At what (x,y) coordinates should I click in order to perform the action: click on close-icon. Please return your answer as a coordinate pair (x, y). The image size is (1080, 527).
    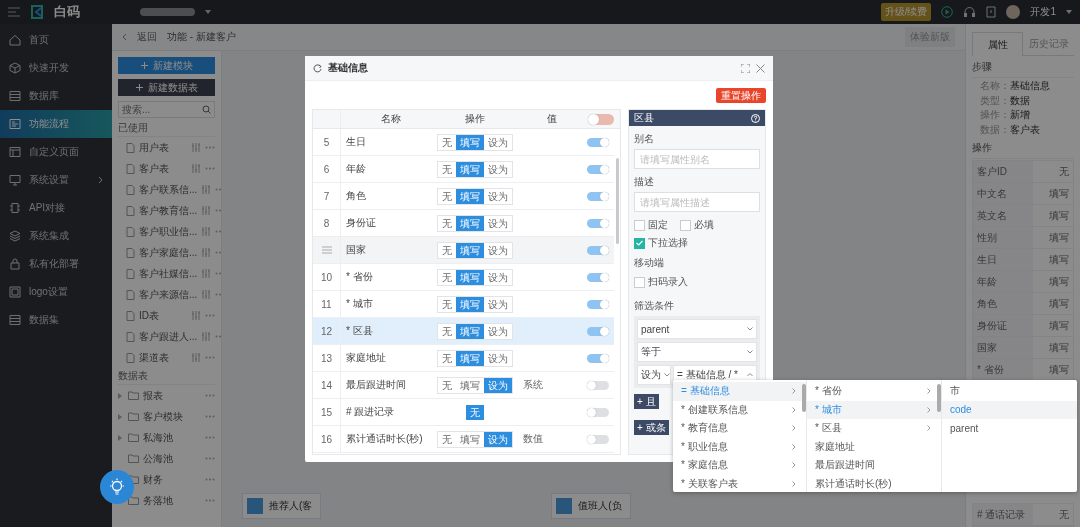
    Looking at the image, I should click on (760, 68).